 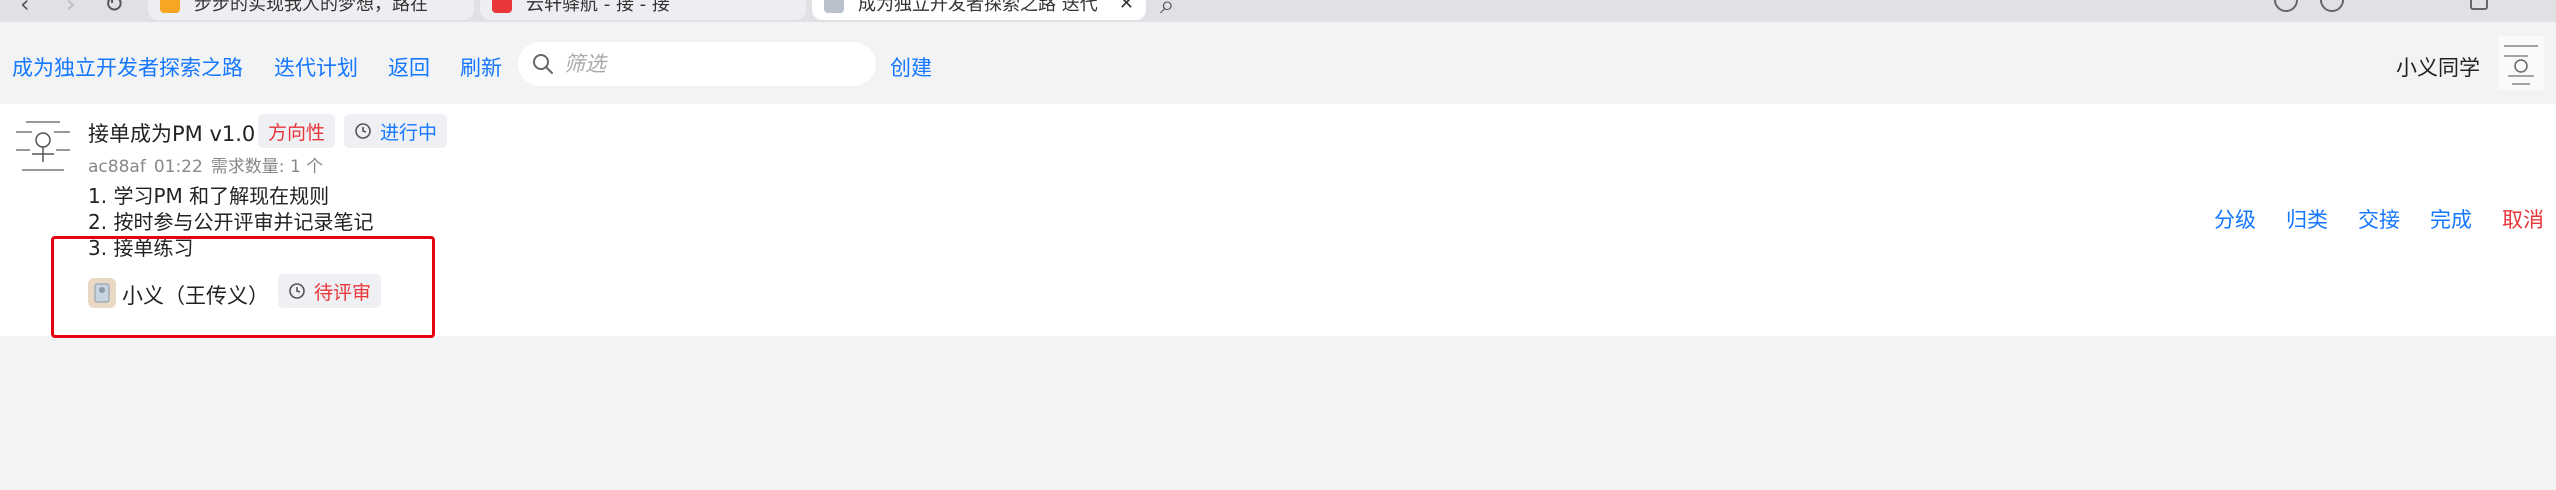 What do you see at coordinates (2235, 219) in the screenshot?
I see `grade-action: 分级` at bounding box center [2235, 219].